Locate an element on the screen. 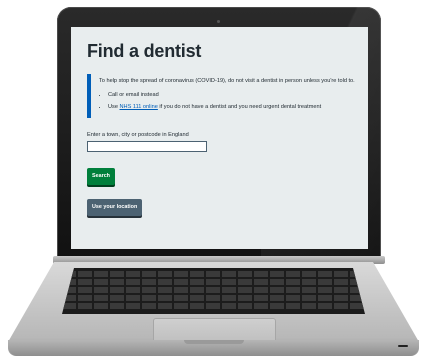 This screenshot has height=361, width=427. notice-item-prefix: Use is located at coordinates (114, 106).